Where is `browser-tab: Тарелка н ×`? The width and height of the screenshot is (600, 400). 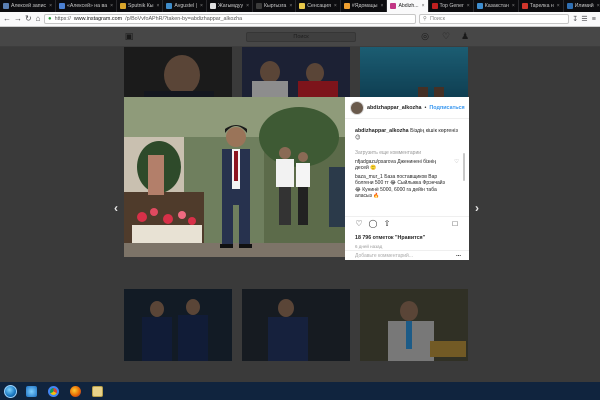
browser-tab: Тарелка н × is located at coordinates (541, 6).